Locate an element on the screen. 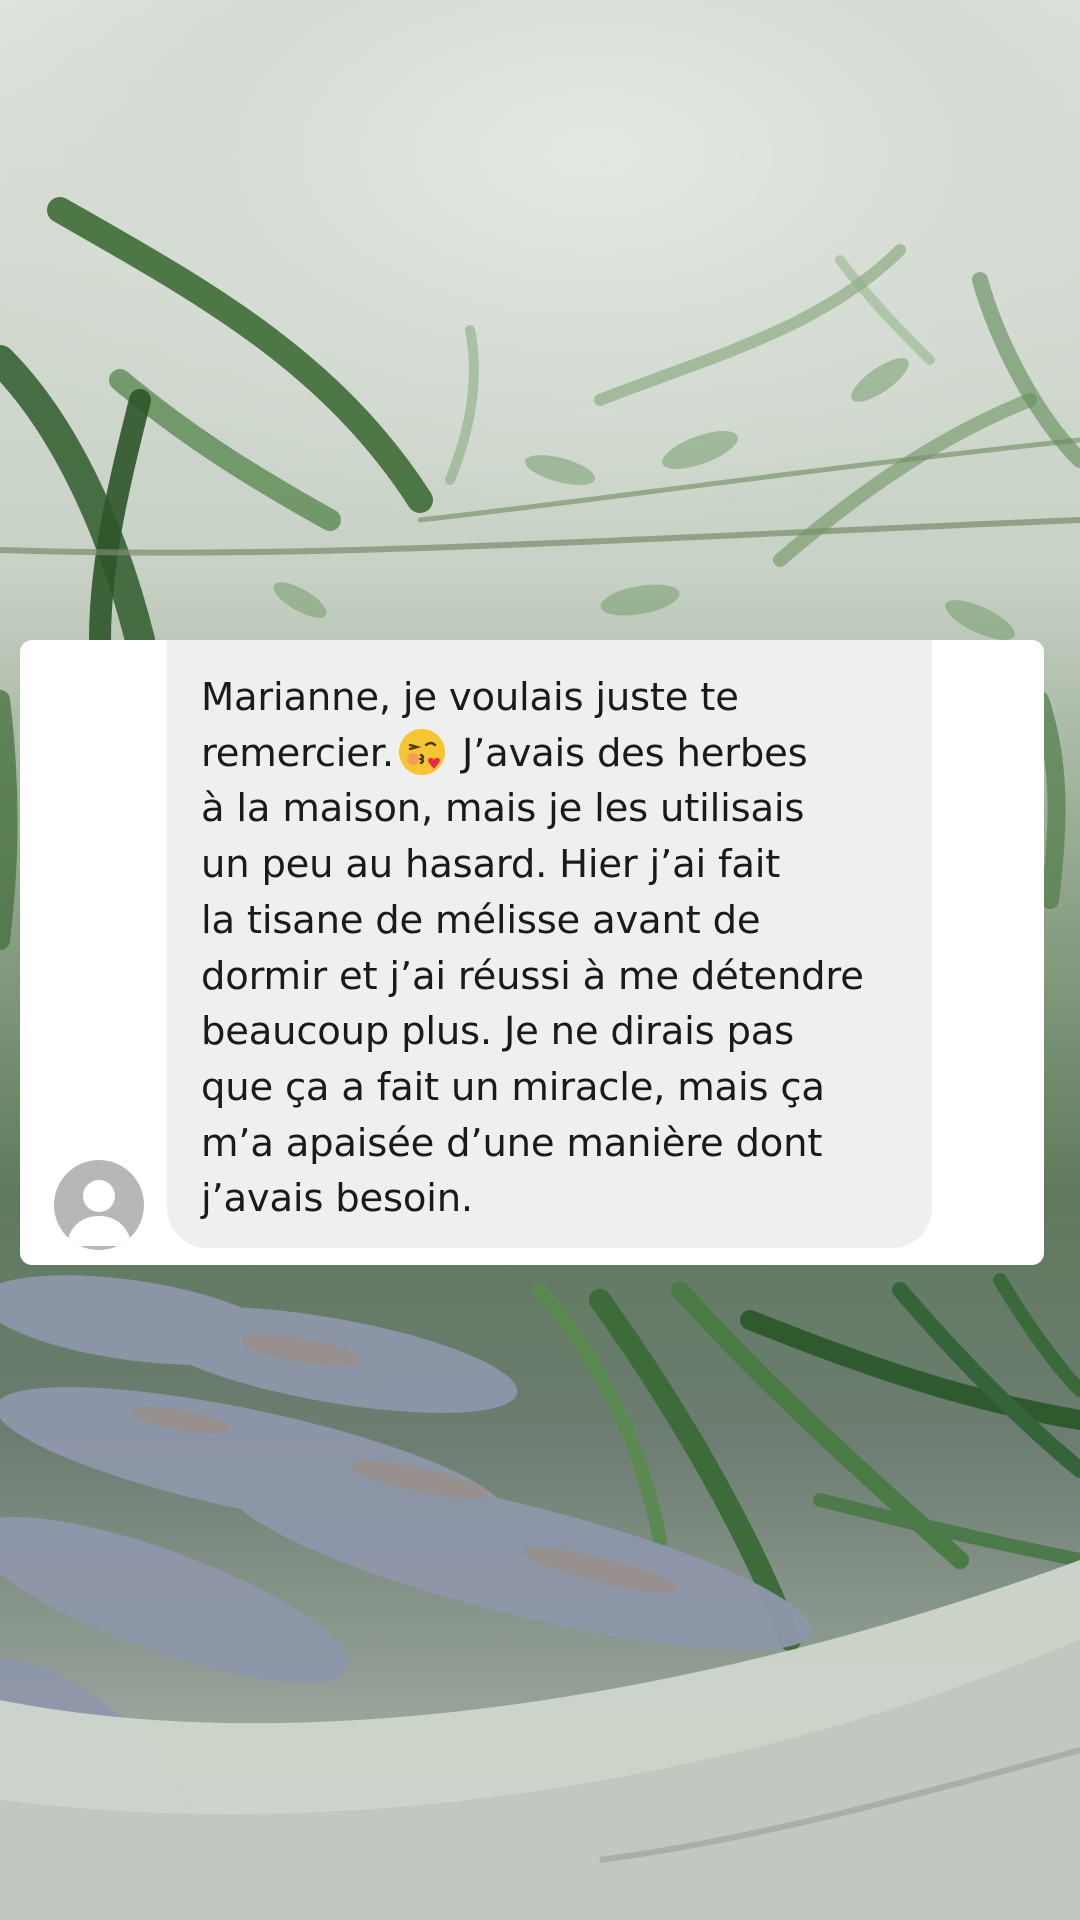 The image size is (1080, 1920). message-line-2-end: J’avais des herbes is located at coordinates (634, 753).